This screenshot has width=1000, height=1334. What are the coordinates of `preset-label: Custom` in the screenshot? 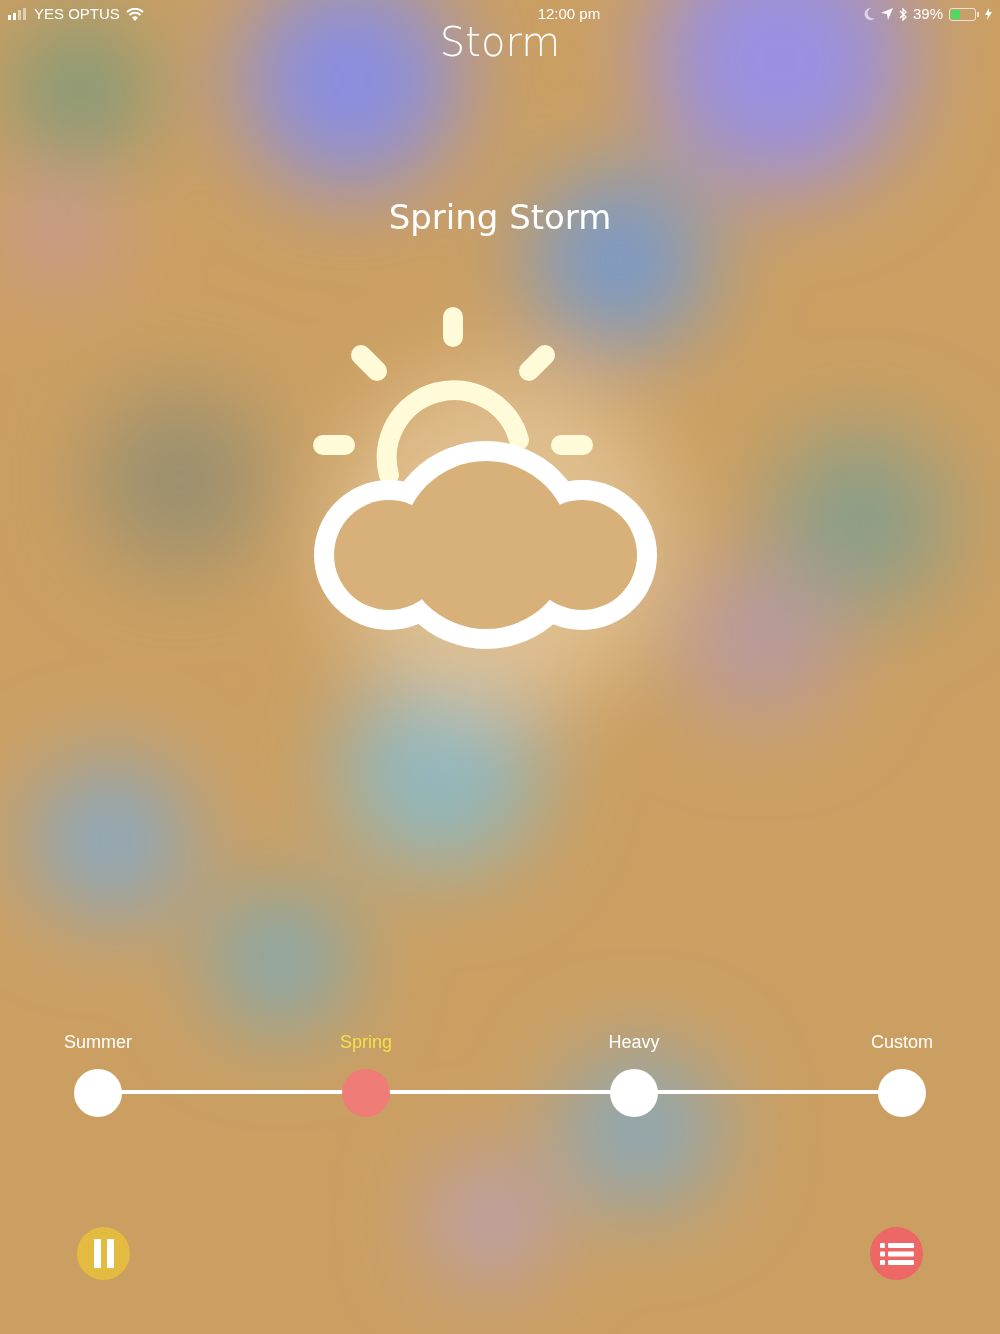 It's located at (902, 1042).